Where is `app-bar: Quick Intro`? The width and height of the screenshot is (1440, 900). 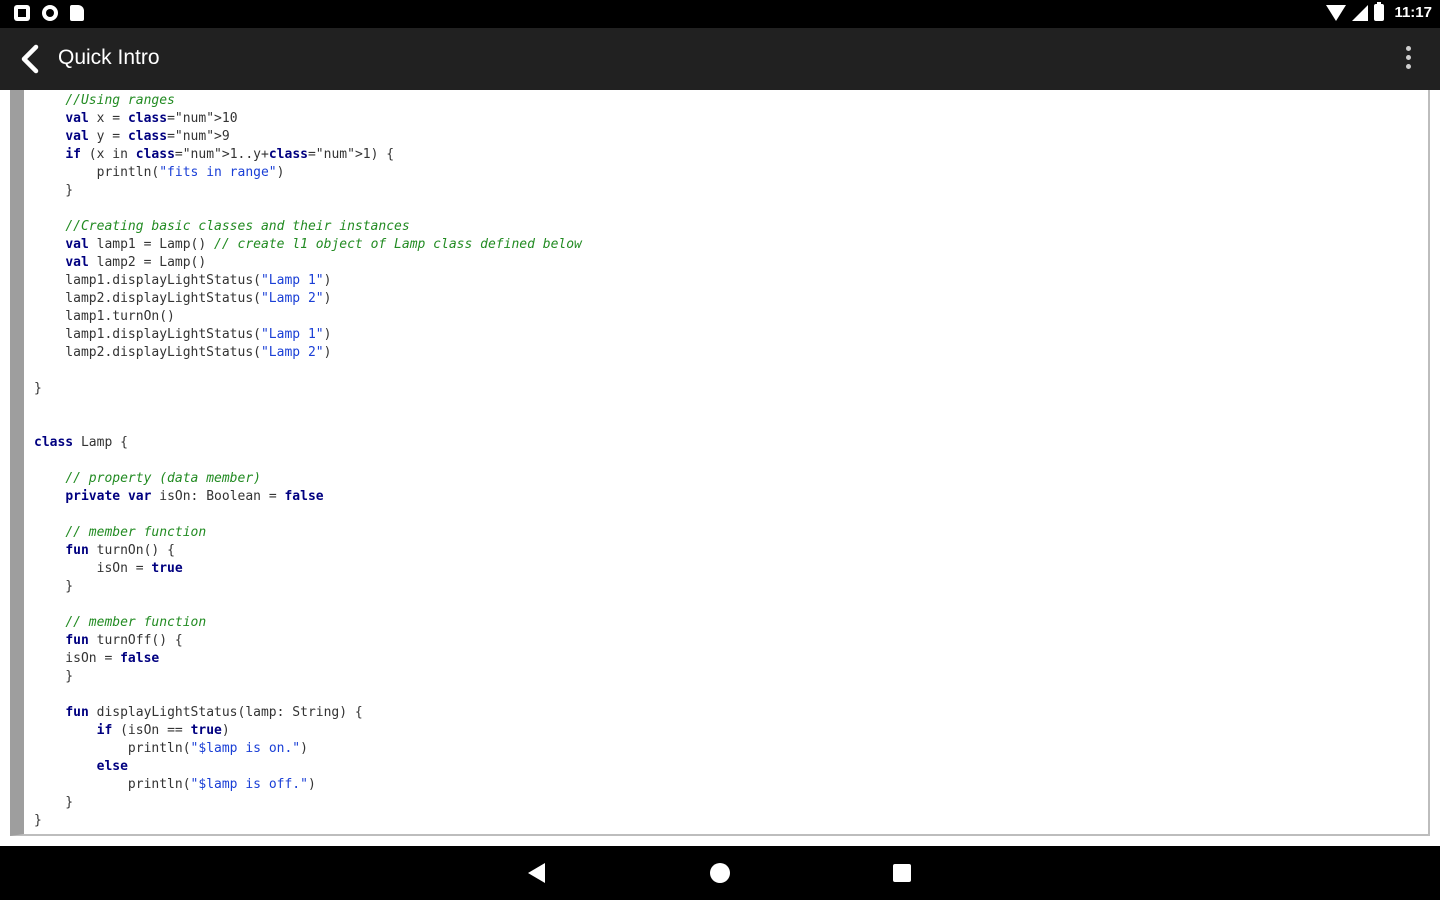
app-bar: Quick Intro is located at coordinates (720, 59).